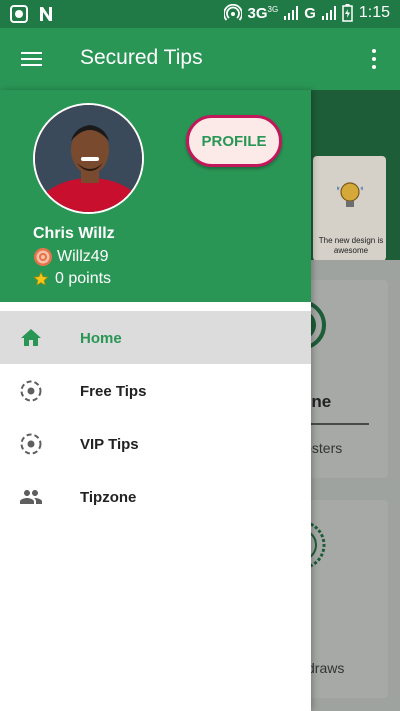 The image size is (400, 711). What do you see at coordinates (155, 443) in the screenshot?
I see `nav-item-vip-tips: VIP Tips` at bounding box center [155, 443].